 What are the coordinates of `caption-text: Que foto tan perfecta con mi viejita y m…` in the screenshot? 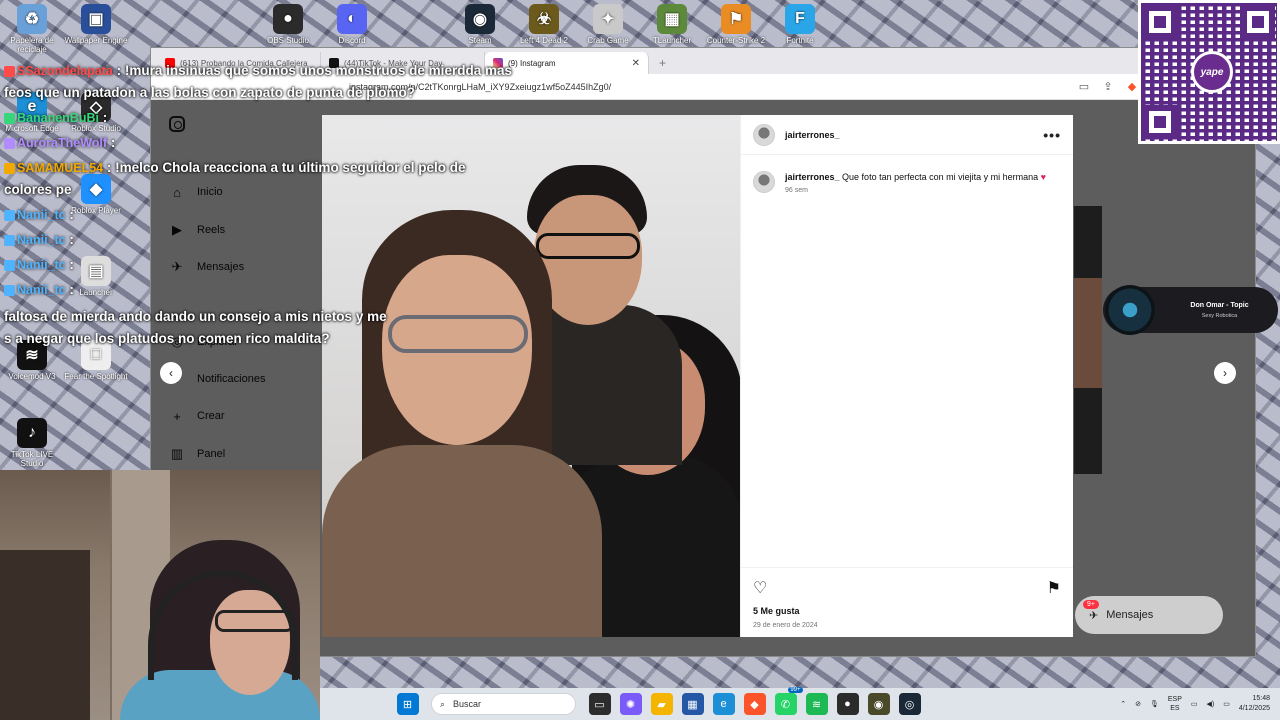 It's located at (940, 177).